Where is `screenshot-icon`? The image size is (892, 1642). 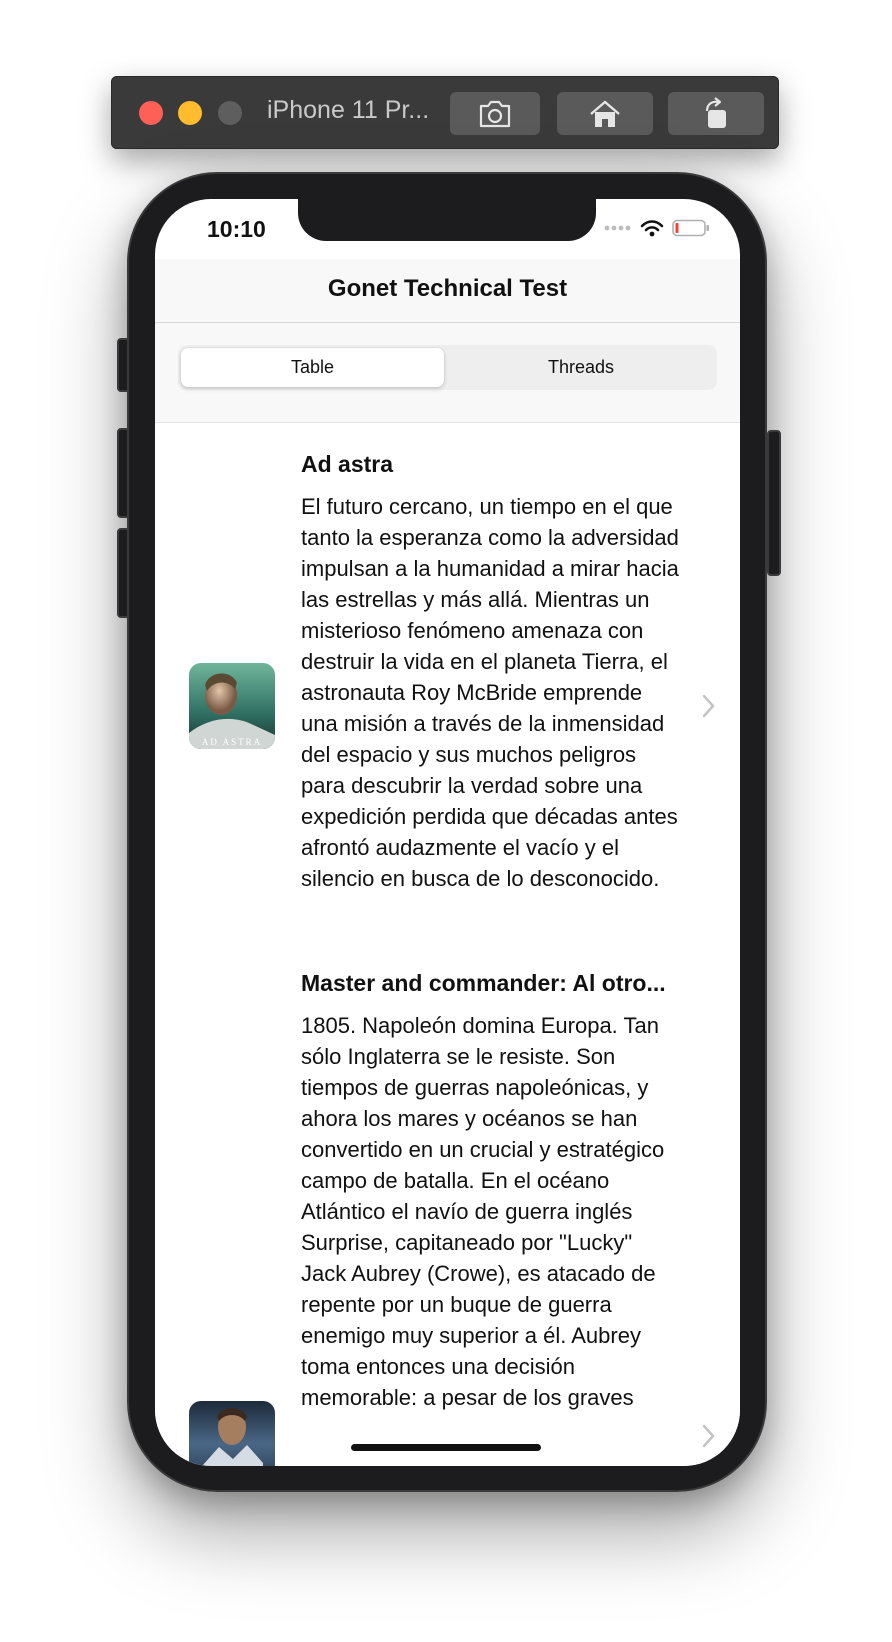 screenshot-icon is located at coordinates (495, 113).